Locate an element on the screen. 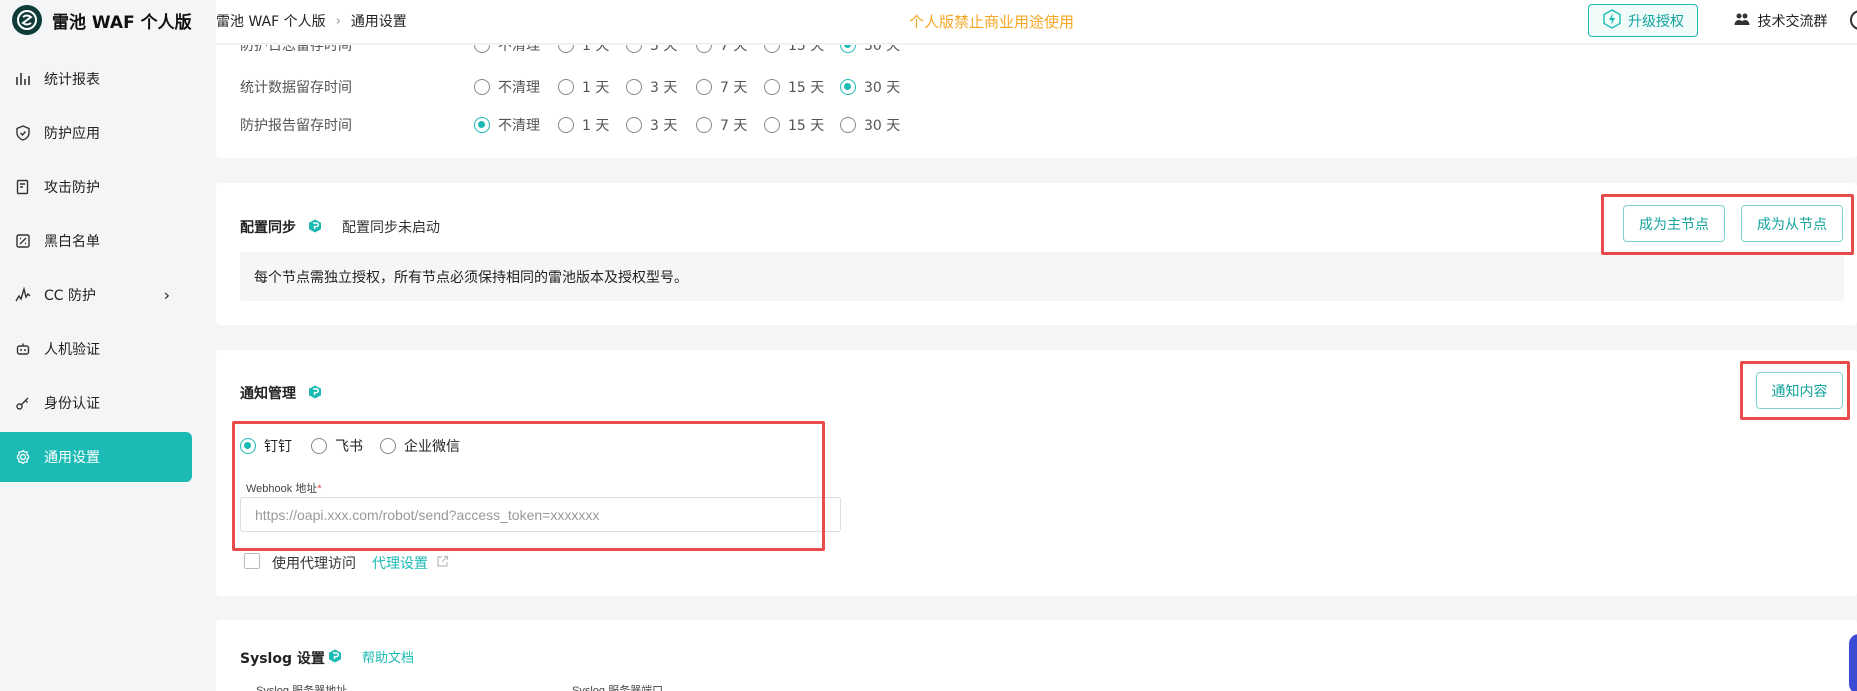  proxy-checkbox is located at coordinates (252, 561).